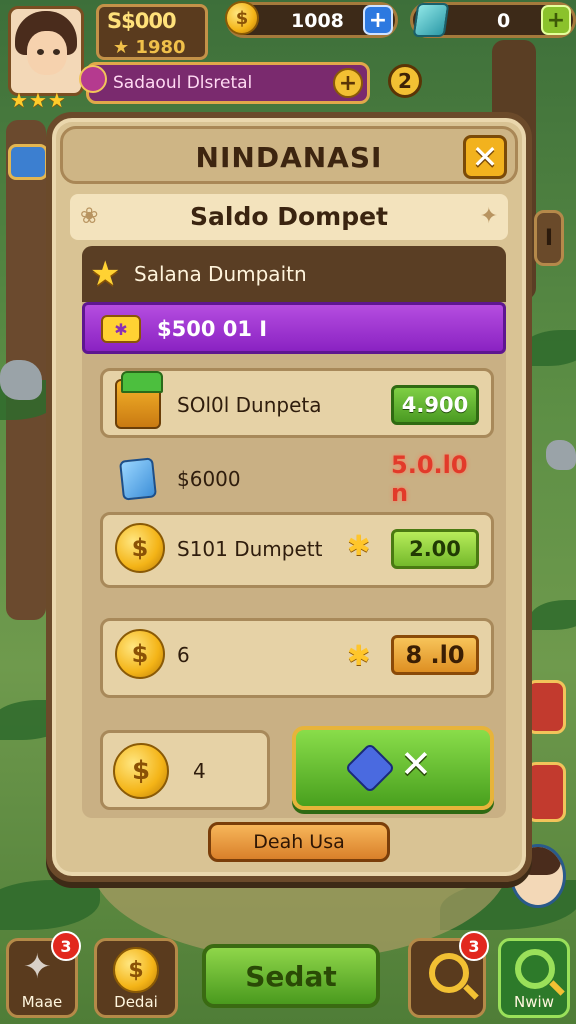  I want to click on player-rating-stars: ★ ★ ★, so click(38, 100).